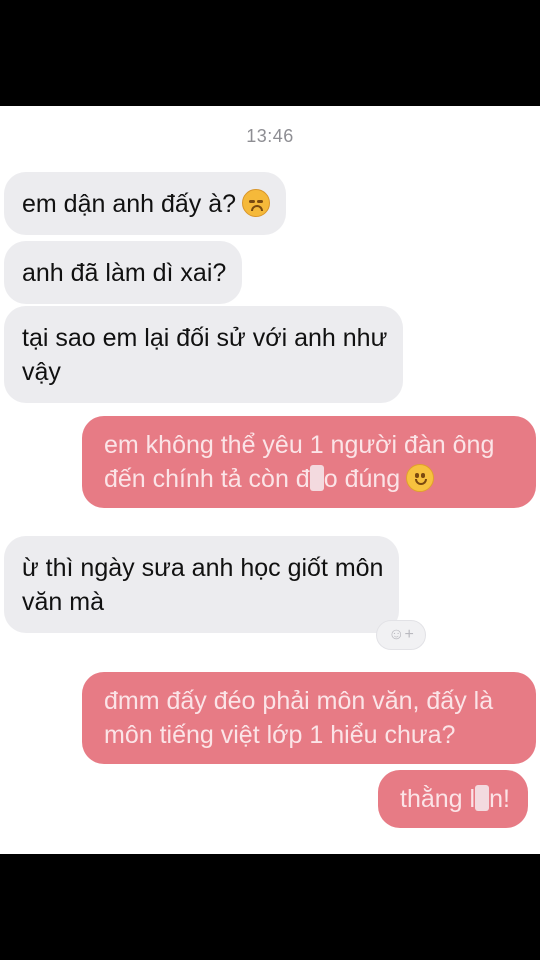  Describe the element at coordinates (202, 584) in the screenshot. I see `incoming-message-bubble: ừ thì ngày sưa anh học giốt môn văn mà` at that location.